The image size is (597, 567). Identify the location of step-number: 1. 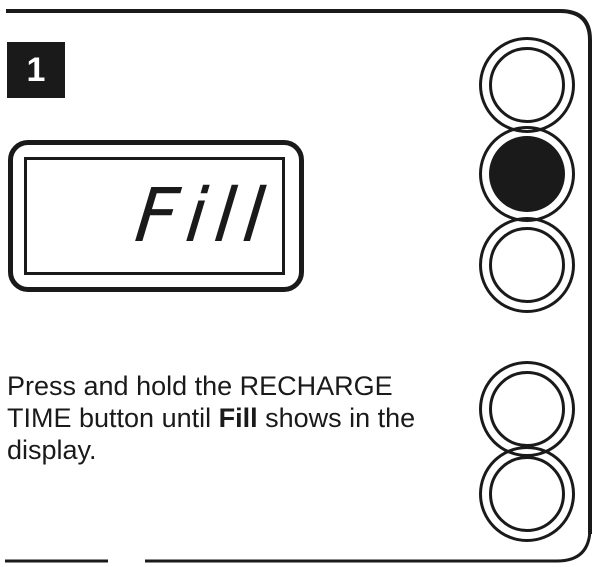
(36, 69).